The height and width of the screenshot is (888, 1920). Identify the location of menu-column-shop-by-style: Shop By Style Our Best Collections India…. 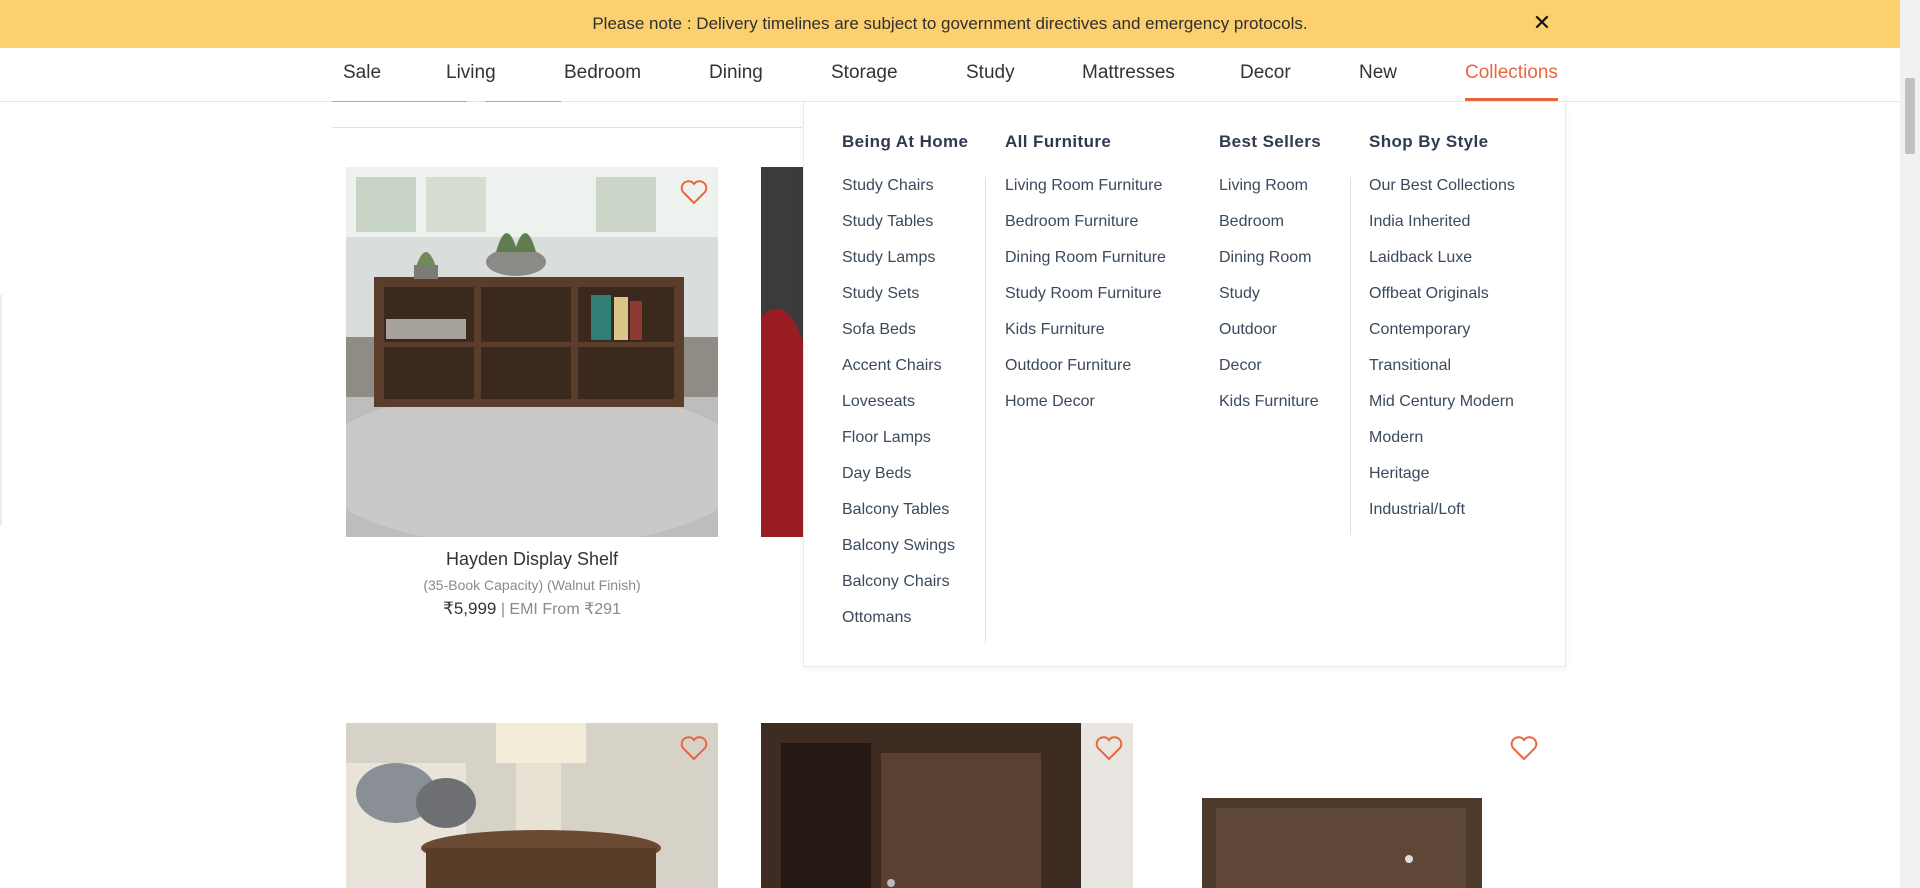
(1442, 334).